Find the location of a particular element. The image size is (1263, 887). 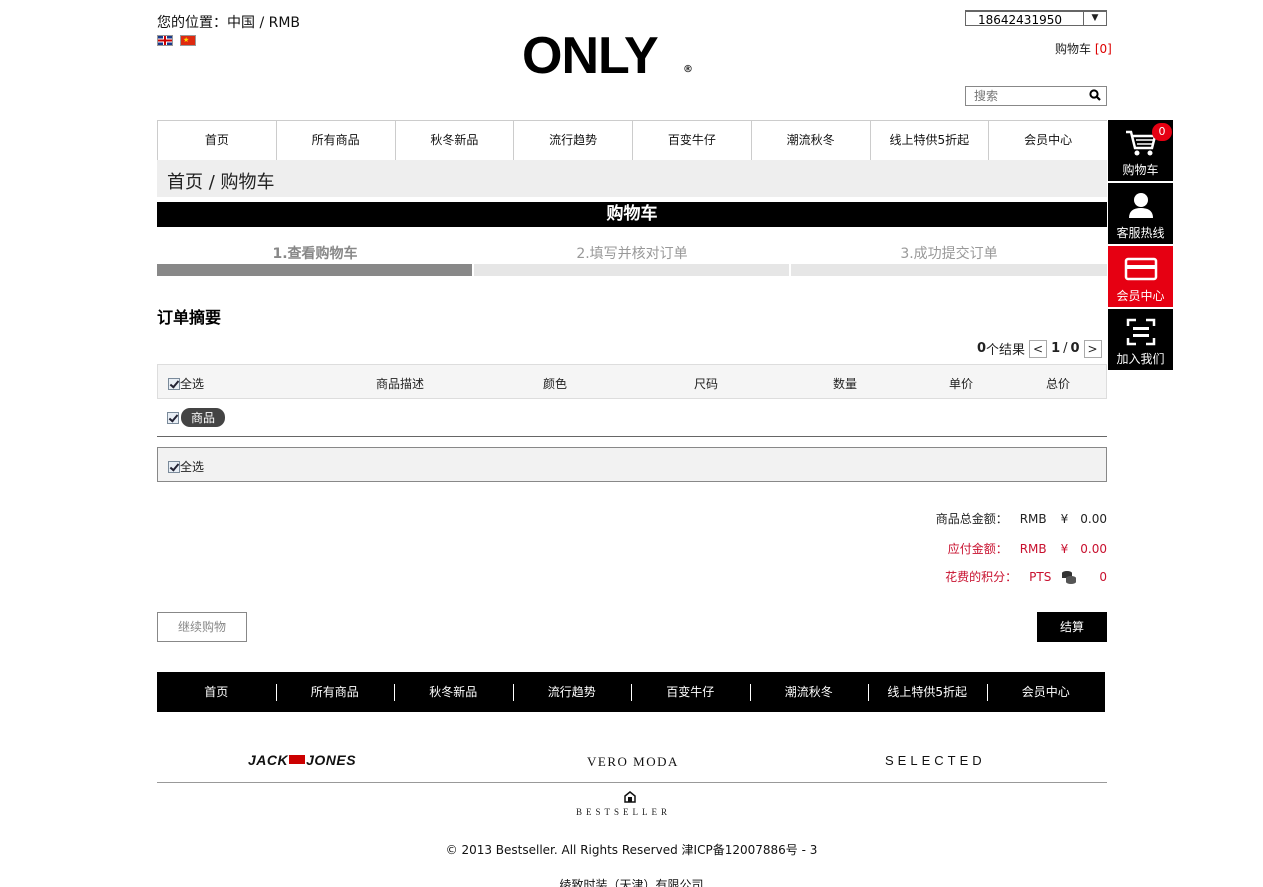

chevron-down-icon: ▼ is located at coordinates (1094, 18).